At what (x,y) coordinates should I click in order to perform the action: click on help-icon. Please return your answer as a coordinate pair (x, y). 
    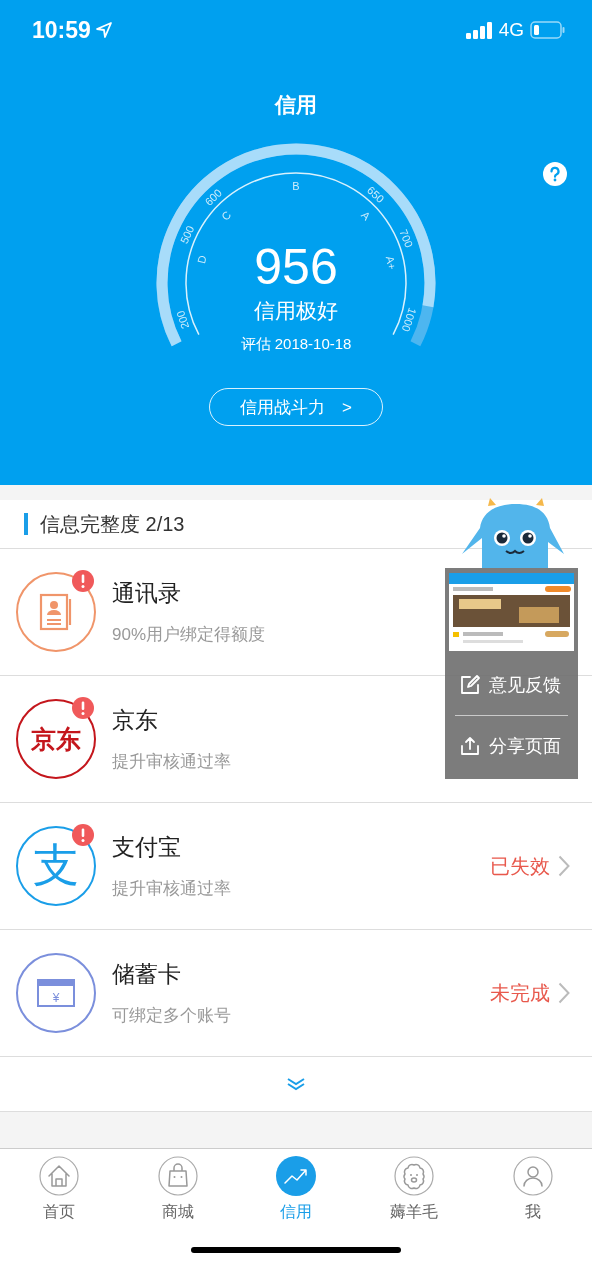
    Looking at the image, I should click on (555, 174).